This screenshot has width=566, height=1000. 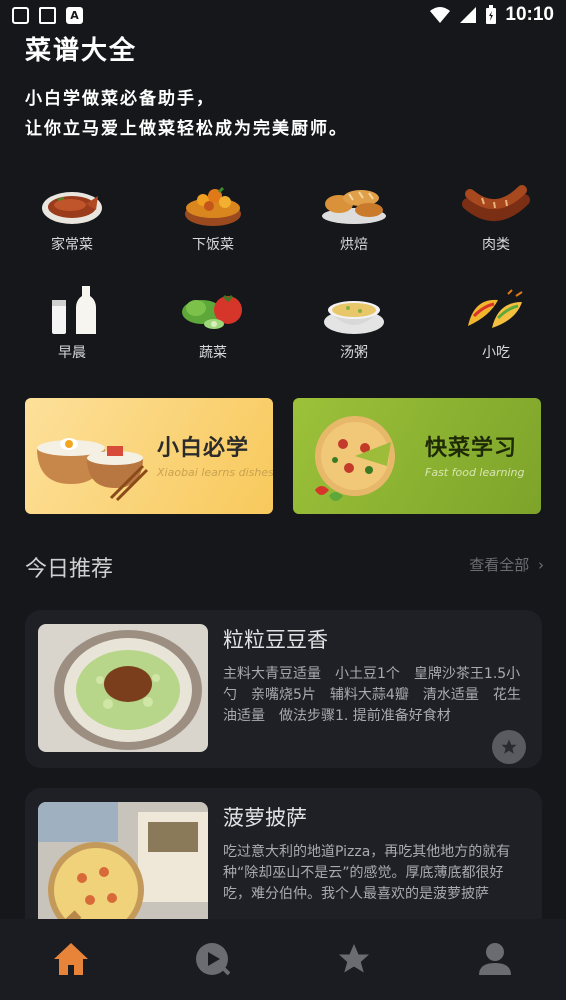 What do you see at coordinates (471, 448) in the screenshot?
I see `banner-title: 快菜学习` at bounding box center [471, 448].